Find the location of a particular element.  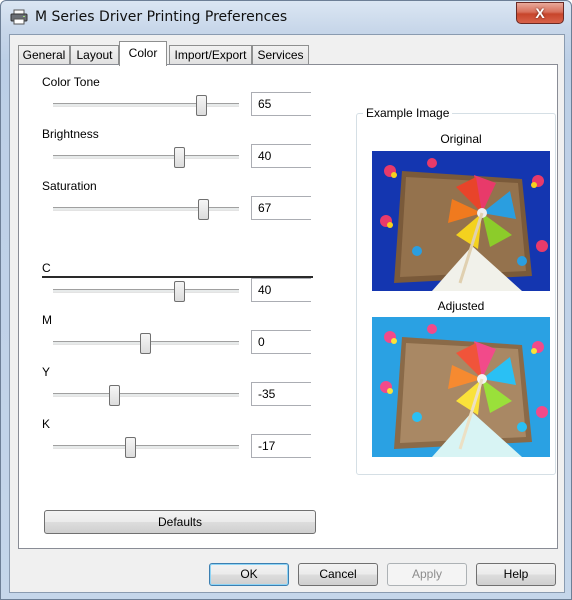

yellow-value-field: -35 is located at coordinates (281, 394).